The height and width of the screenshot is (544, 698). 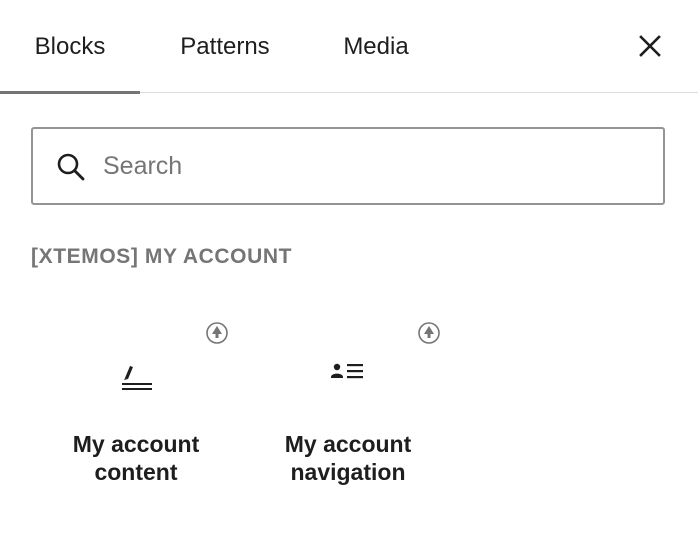 I want to click on search-icon, so click(x=71, y=167).